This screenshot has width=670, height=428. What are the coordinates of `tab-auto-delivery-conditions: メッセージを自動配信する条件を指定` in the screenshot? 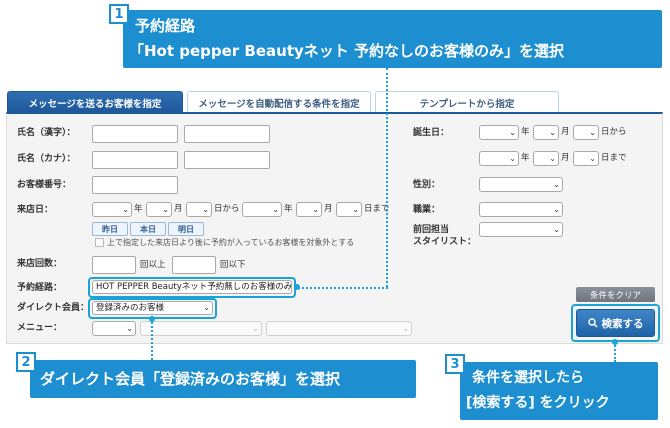 It's located at (279, 102).